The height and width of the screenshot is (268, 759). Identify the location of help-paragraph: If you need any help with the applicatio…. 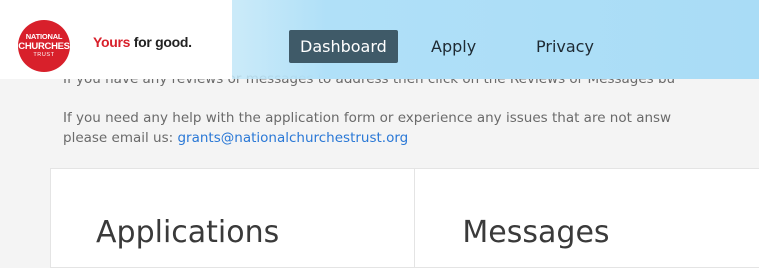
(411, 128).